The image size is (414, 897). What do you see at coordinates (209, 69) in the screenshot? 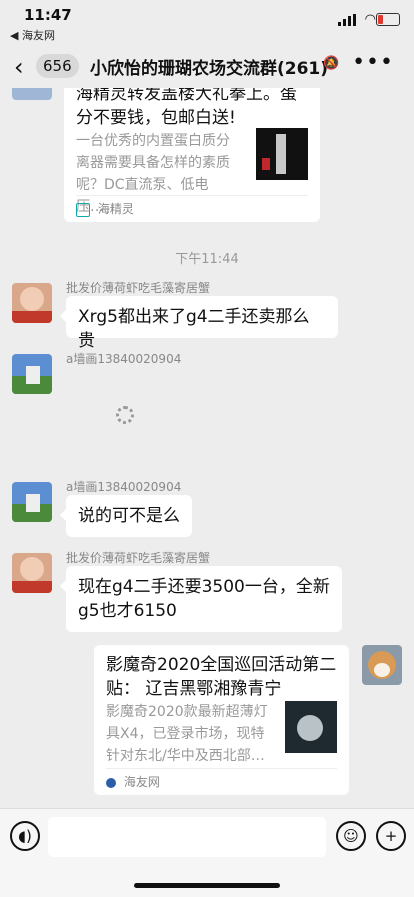
I see `group-title: 小欣怡的珊瑚农场交流群(261)` at bounding box center [209, 69].